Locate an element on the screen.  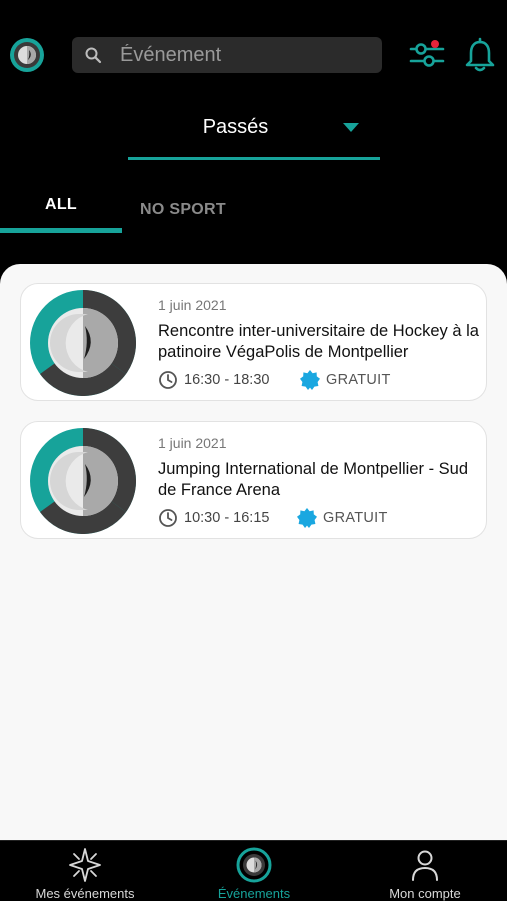
bottom-nav: Mes événements Événements Mon compte is located at coordinates (253, 870).